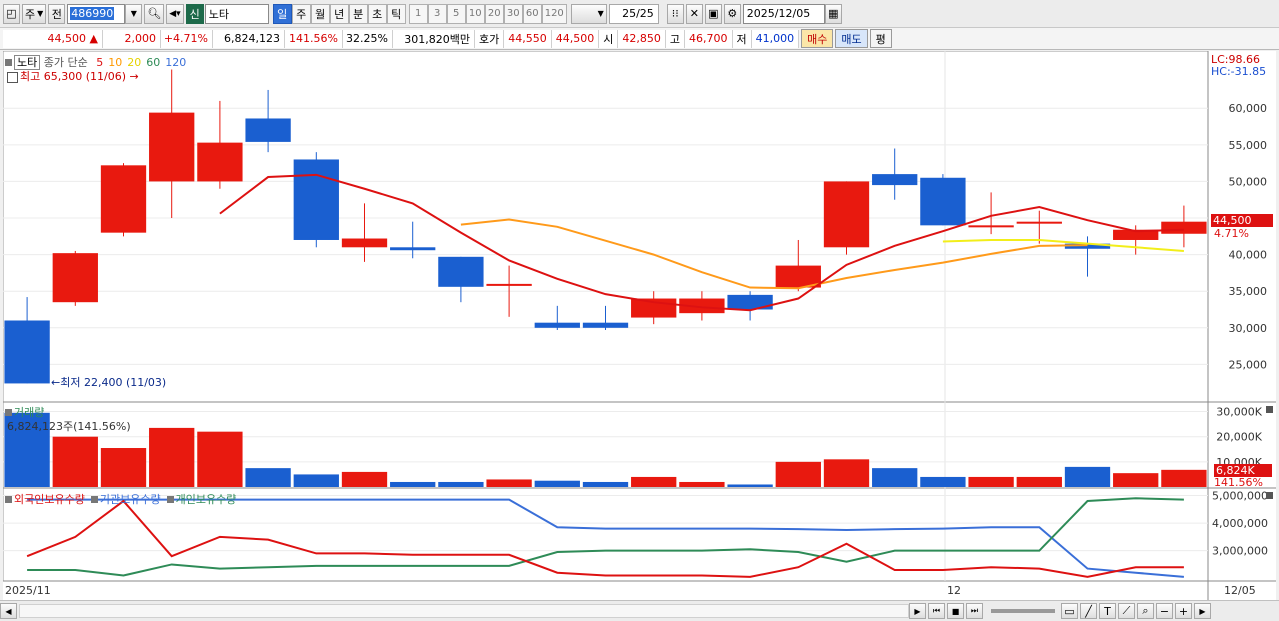 The image size is (1279, 621). Describe the element at coordinates (40, 13) in the screenshot. I see `chevron-down-icon: ▼` at that location.